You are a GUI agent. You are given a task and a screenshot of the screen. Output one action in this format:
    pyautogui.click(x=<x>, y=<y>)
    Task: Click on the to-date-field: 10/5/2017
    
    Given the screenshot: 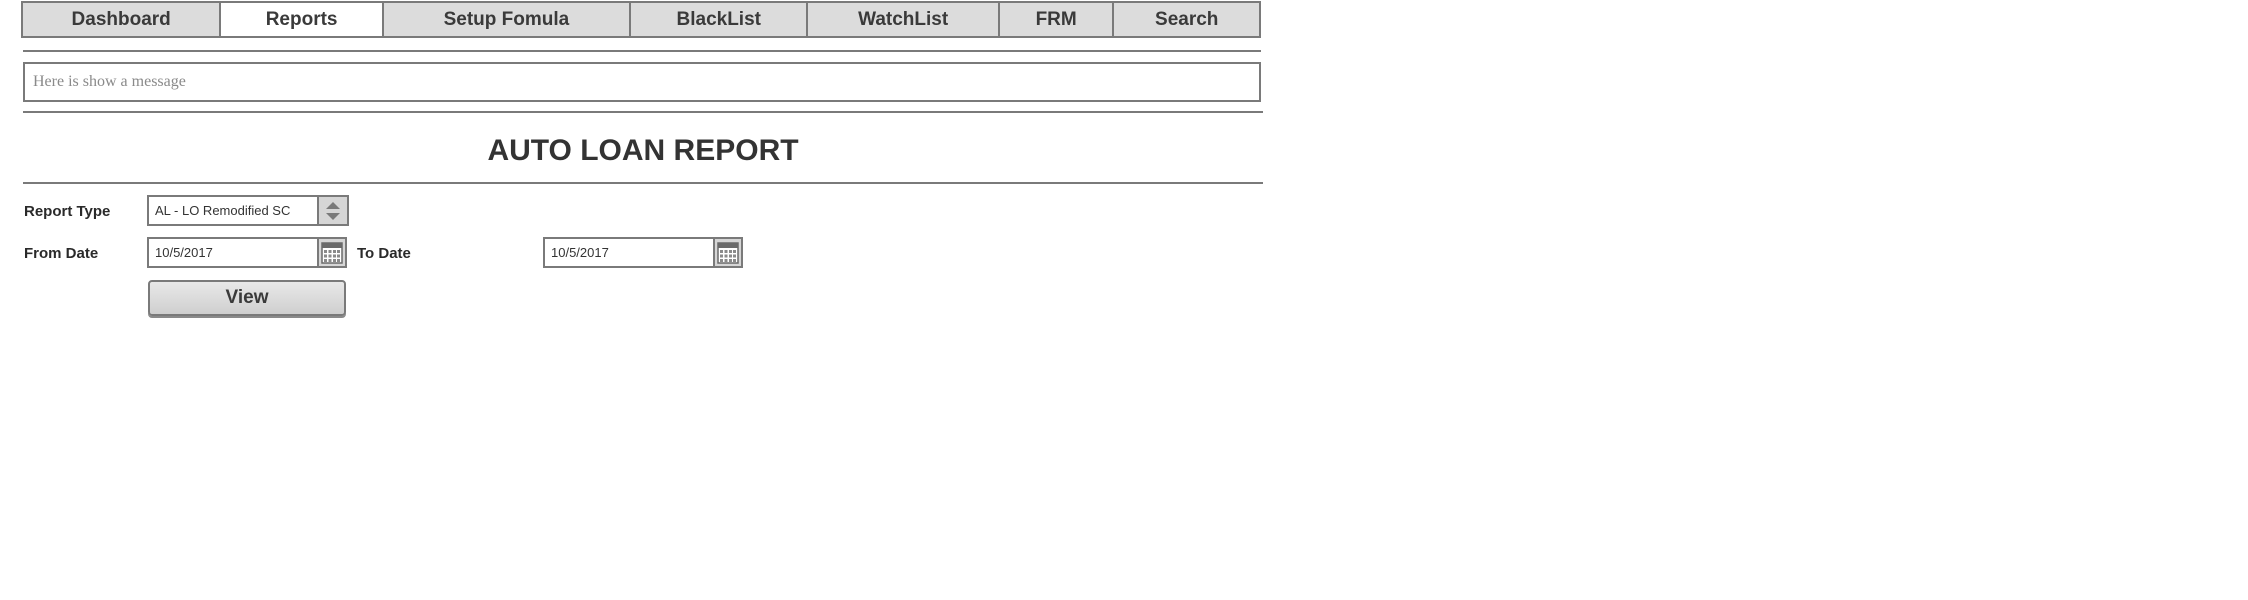 What is the action you would take?
    pyautogui.click(x=643, y=252)
    